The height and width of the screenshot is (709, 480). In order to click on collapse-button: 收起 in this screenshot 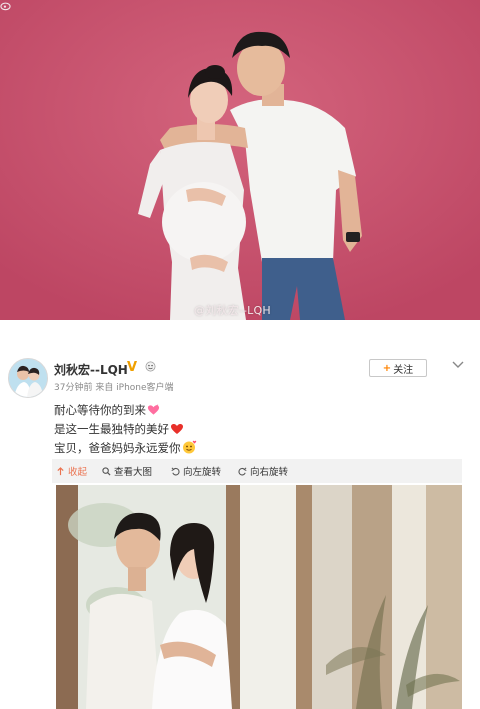, I will do `click(71, 471)`.